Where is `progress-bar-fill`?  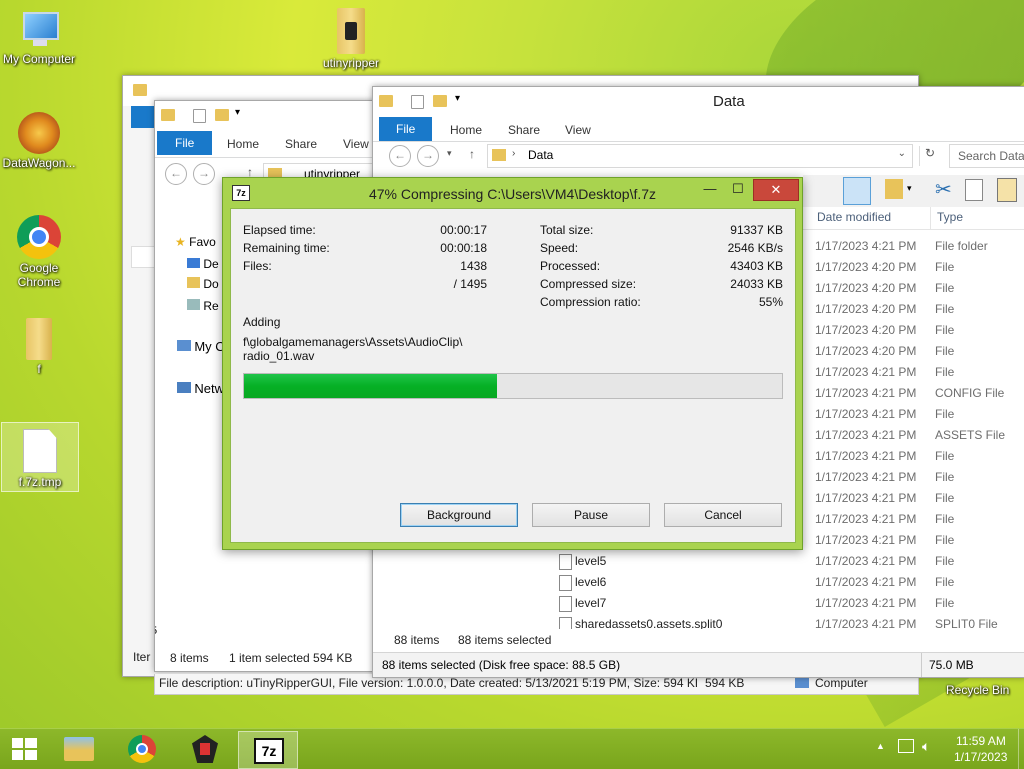 progress-bar-fill is located at coordinates (370, 386).